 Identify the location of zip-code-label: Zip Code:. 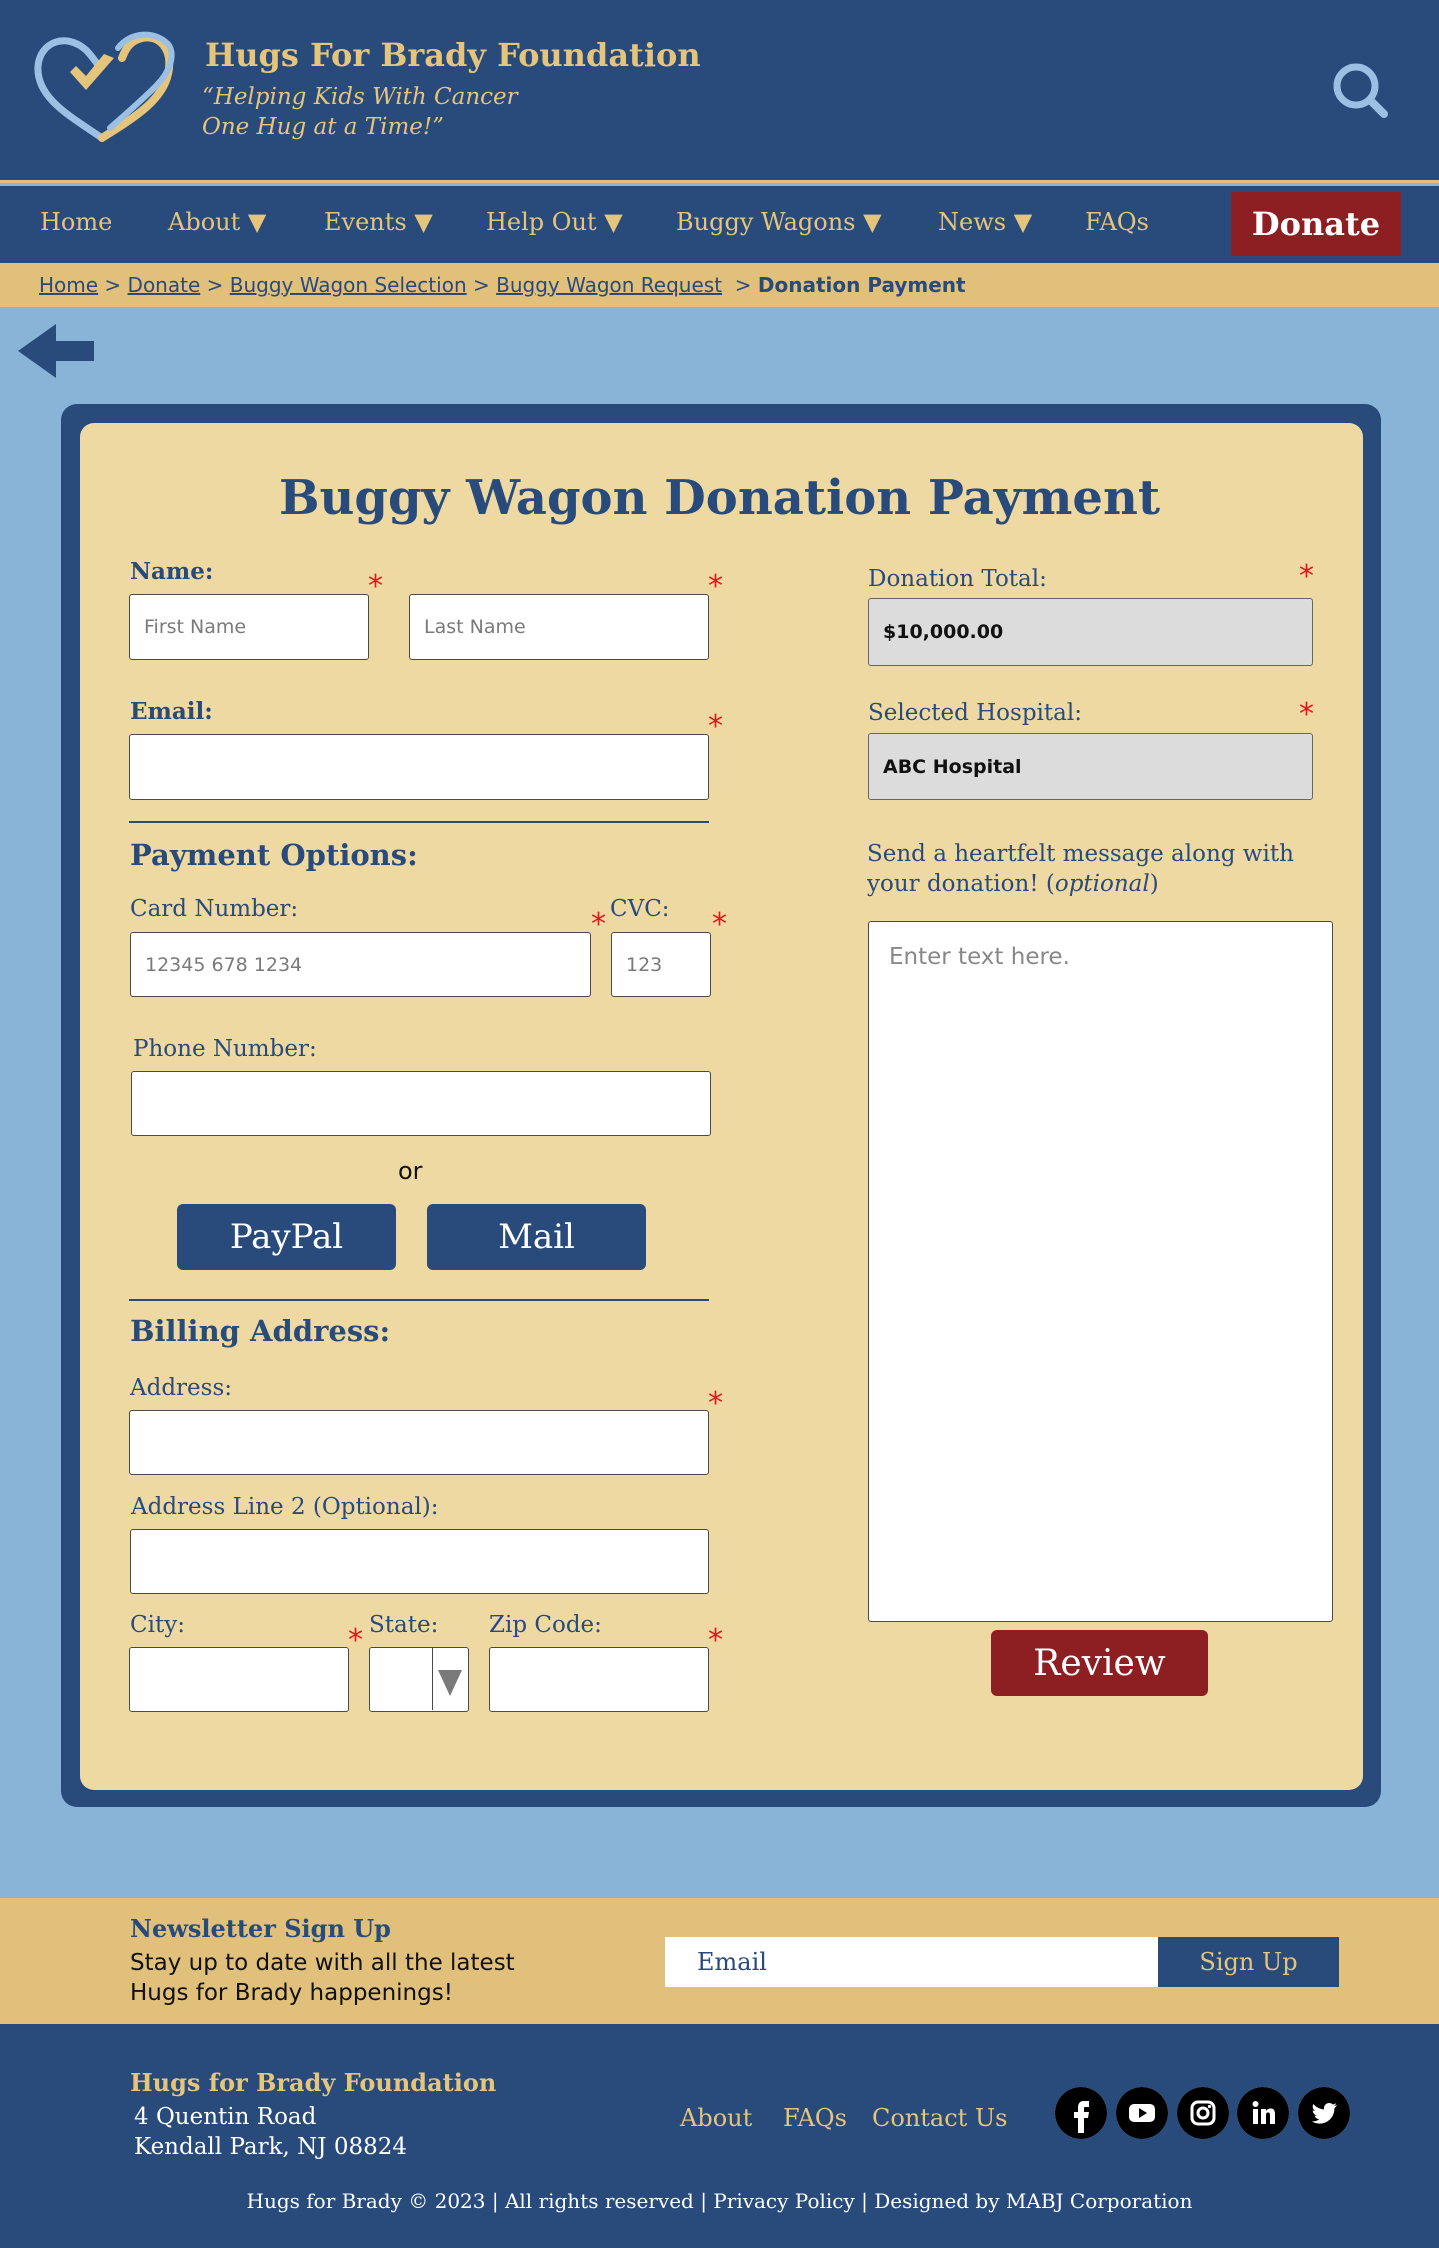
(545, 1625).